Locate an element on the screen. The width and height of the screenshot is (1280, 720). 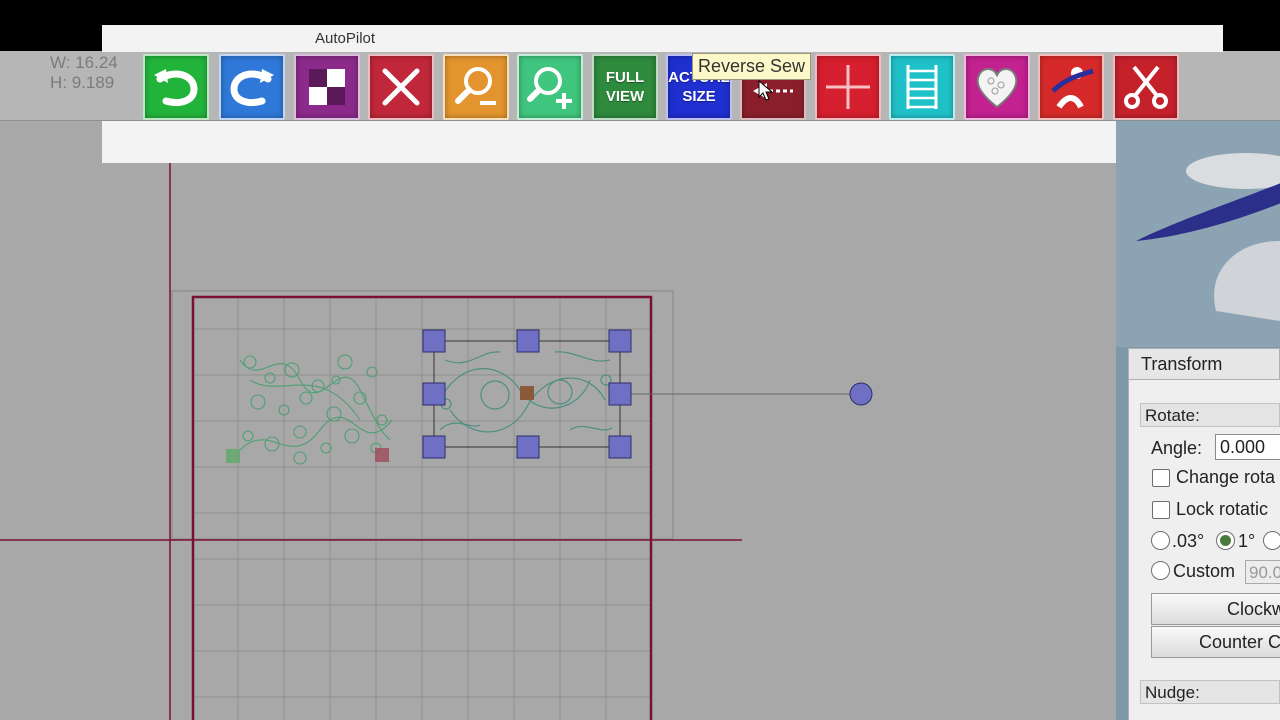
handle-bottom-center is located at coordinates (528, 447).